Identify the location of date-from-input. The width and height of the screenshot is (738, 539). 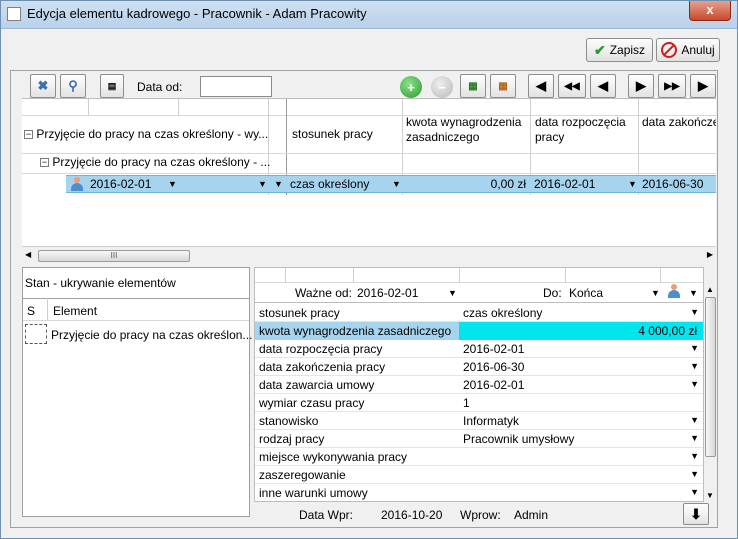
(236, 86).